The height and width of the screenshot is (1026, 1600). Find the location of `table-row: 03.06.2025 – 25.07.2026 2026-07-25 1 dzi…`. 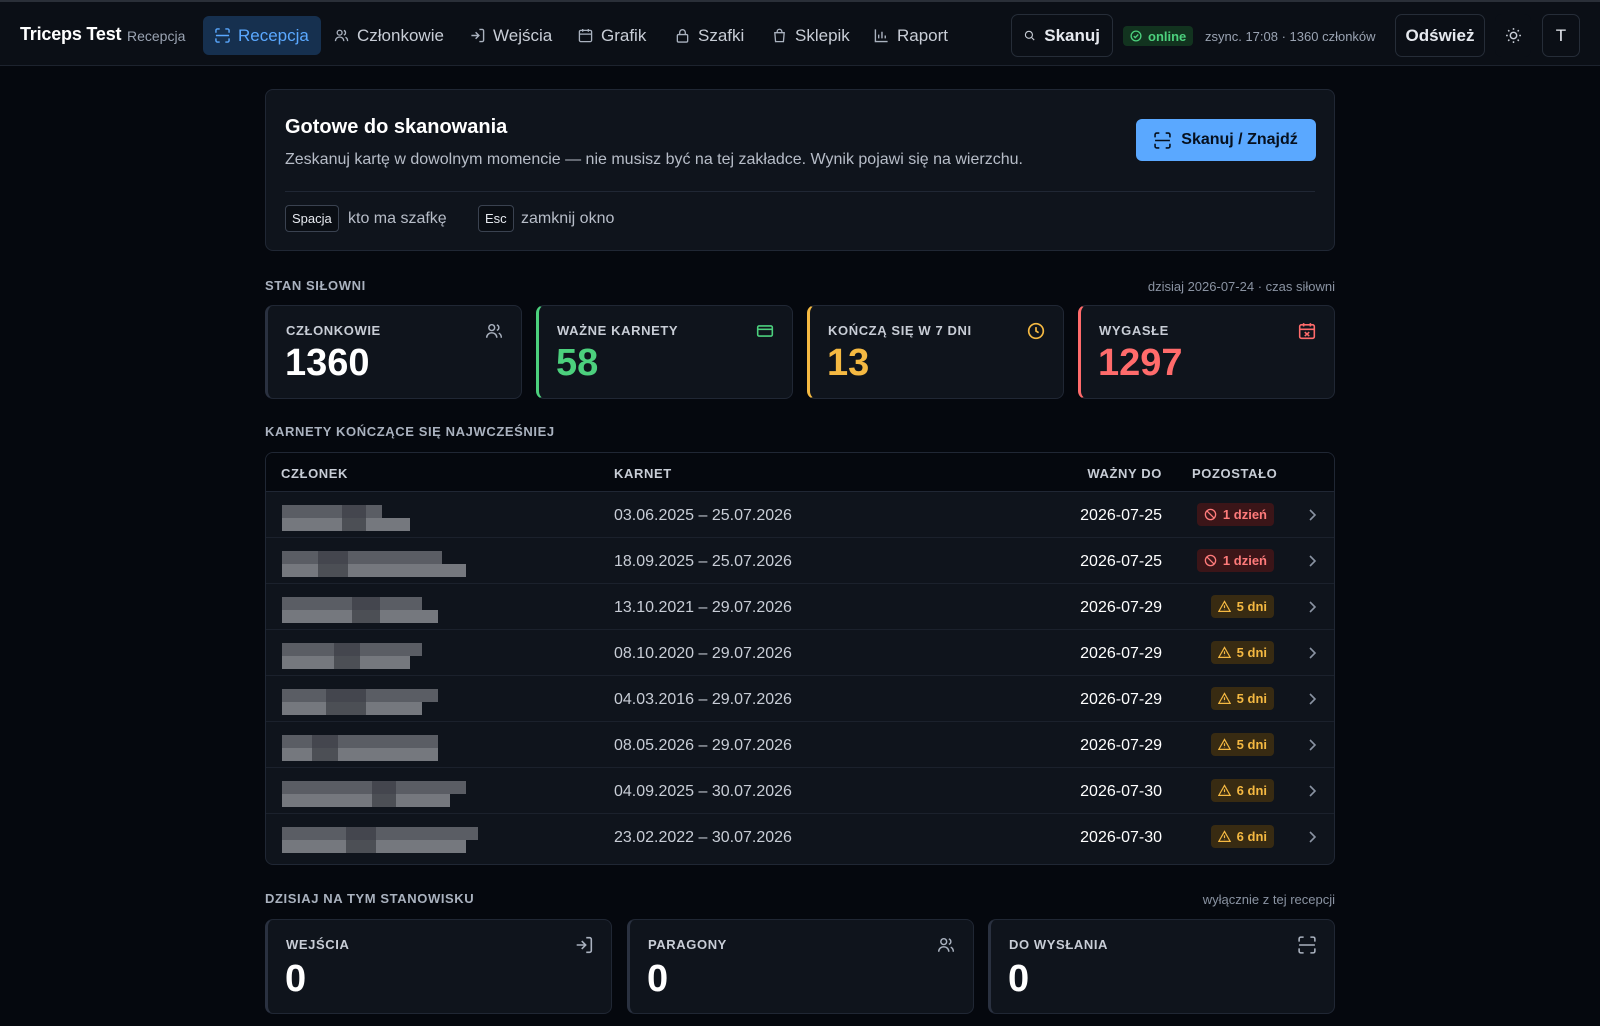

table-row: 03.06.2025 – 25.07.2026 2026-07-25 1 dzi… is located at coordinates (800, 515).